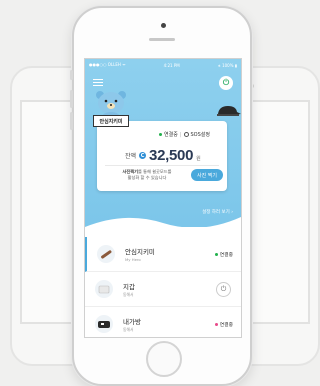  Describe the element at coordinates (162, 39) in the screenshot. I see `earpiece-speaker` at that location.